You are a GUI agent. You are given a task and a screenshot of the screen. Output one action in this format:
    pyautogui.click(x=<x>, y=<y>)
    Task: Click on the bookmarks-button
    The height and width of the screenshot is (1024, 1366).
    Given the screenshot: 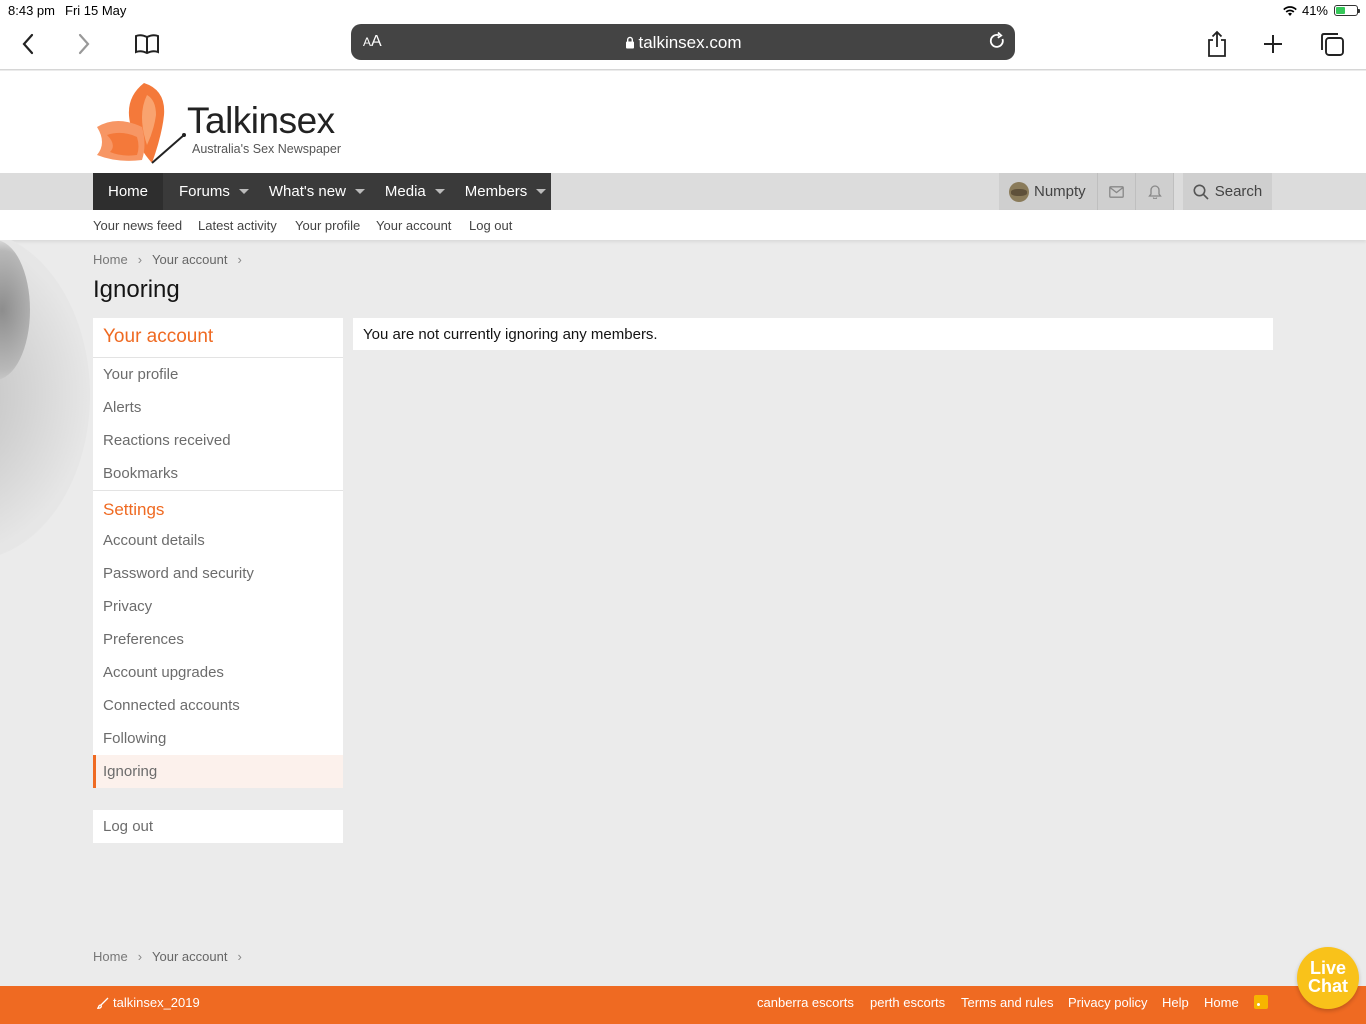 What is the action you would take?
    pyautogui.click(x=147, y=44)
    